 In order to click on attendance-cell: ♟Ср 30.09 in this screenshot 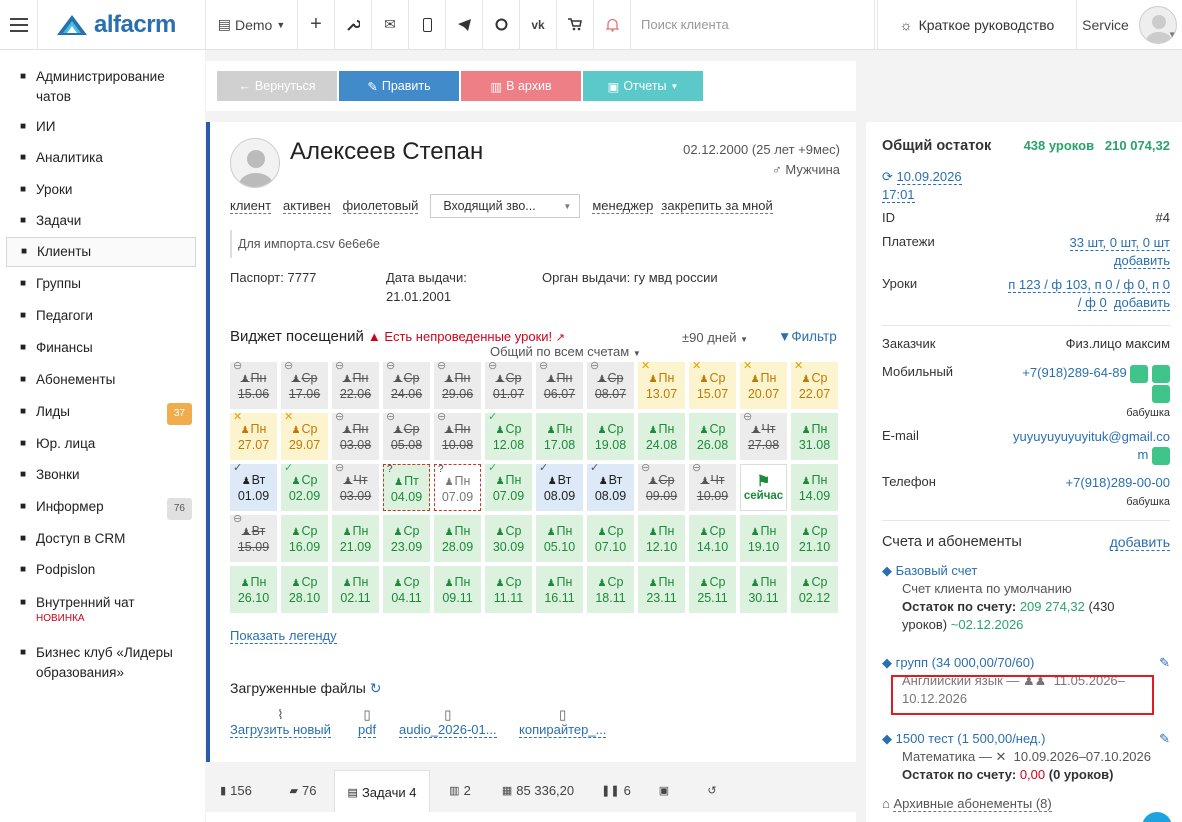, I will do `click(508, 538)`.